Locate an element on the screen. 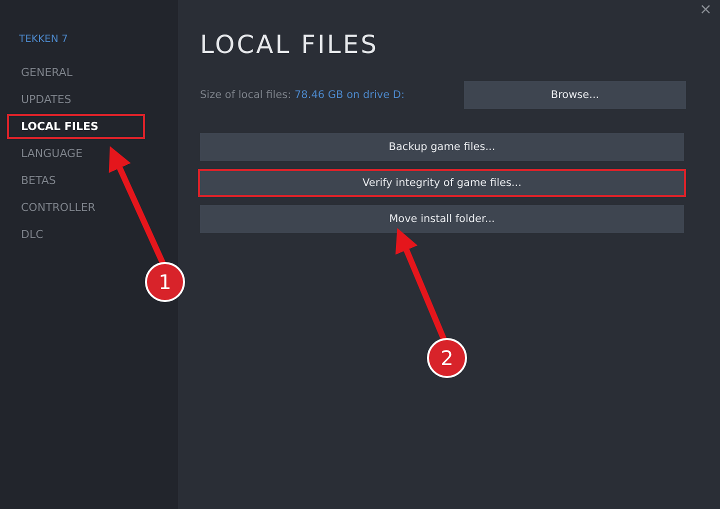  sidebar-item: LANGUAGE is located at coordinates (76, 153).